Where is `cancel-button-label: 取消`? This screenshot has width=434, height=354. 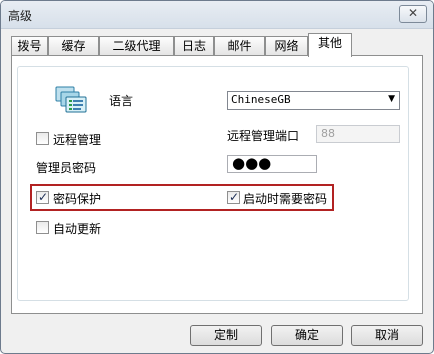 cancel-button-label: 取消 is located at coordinates (386, 335).